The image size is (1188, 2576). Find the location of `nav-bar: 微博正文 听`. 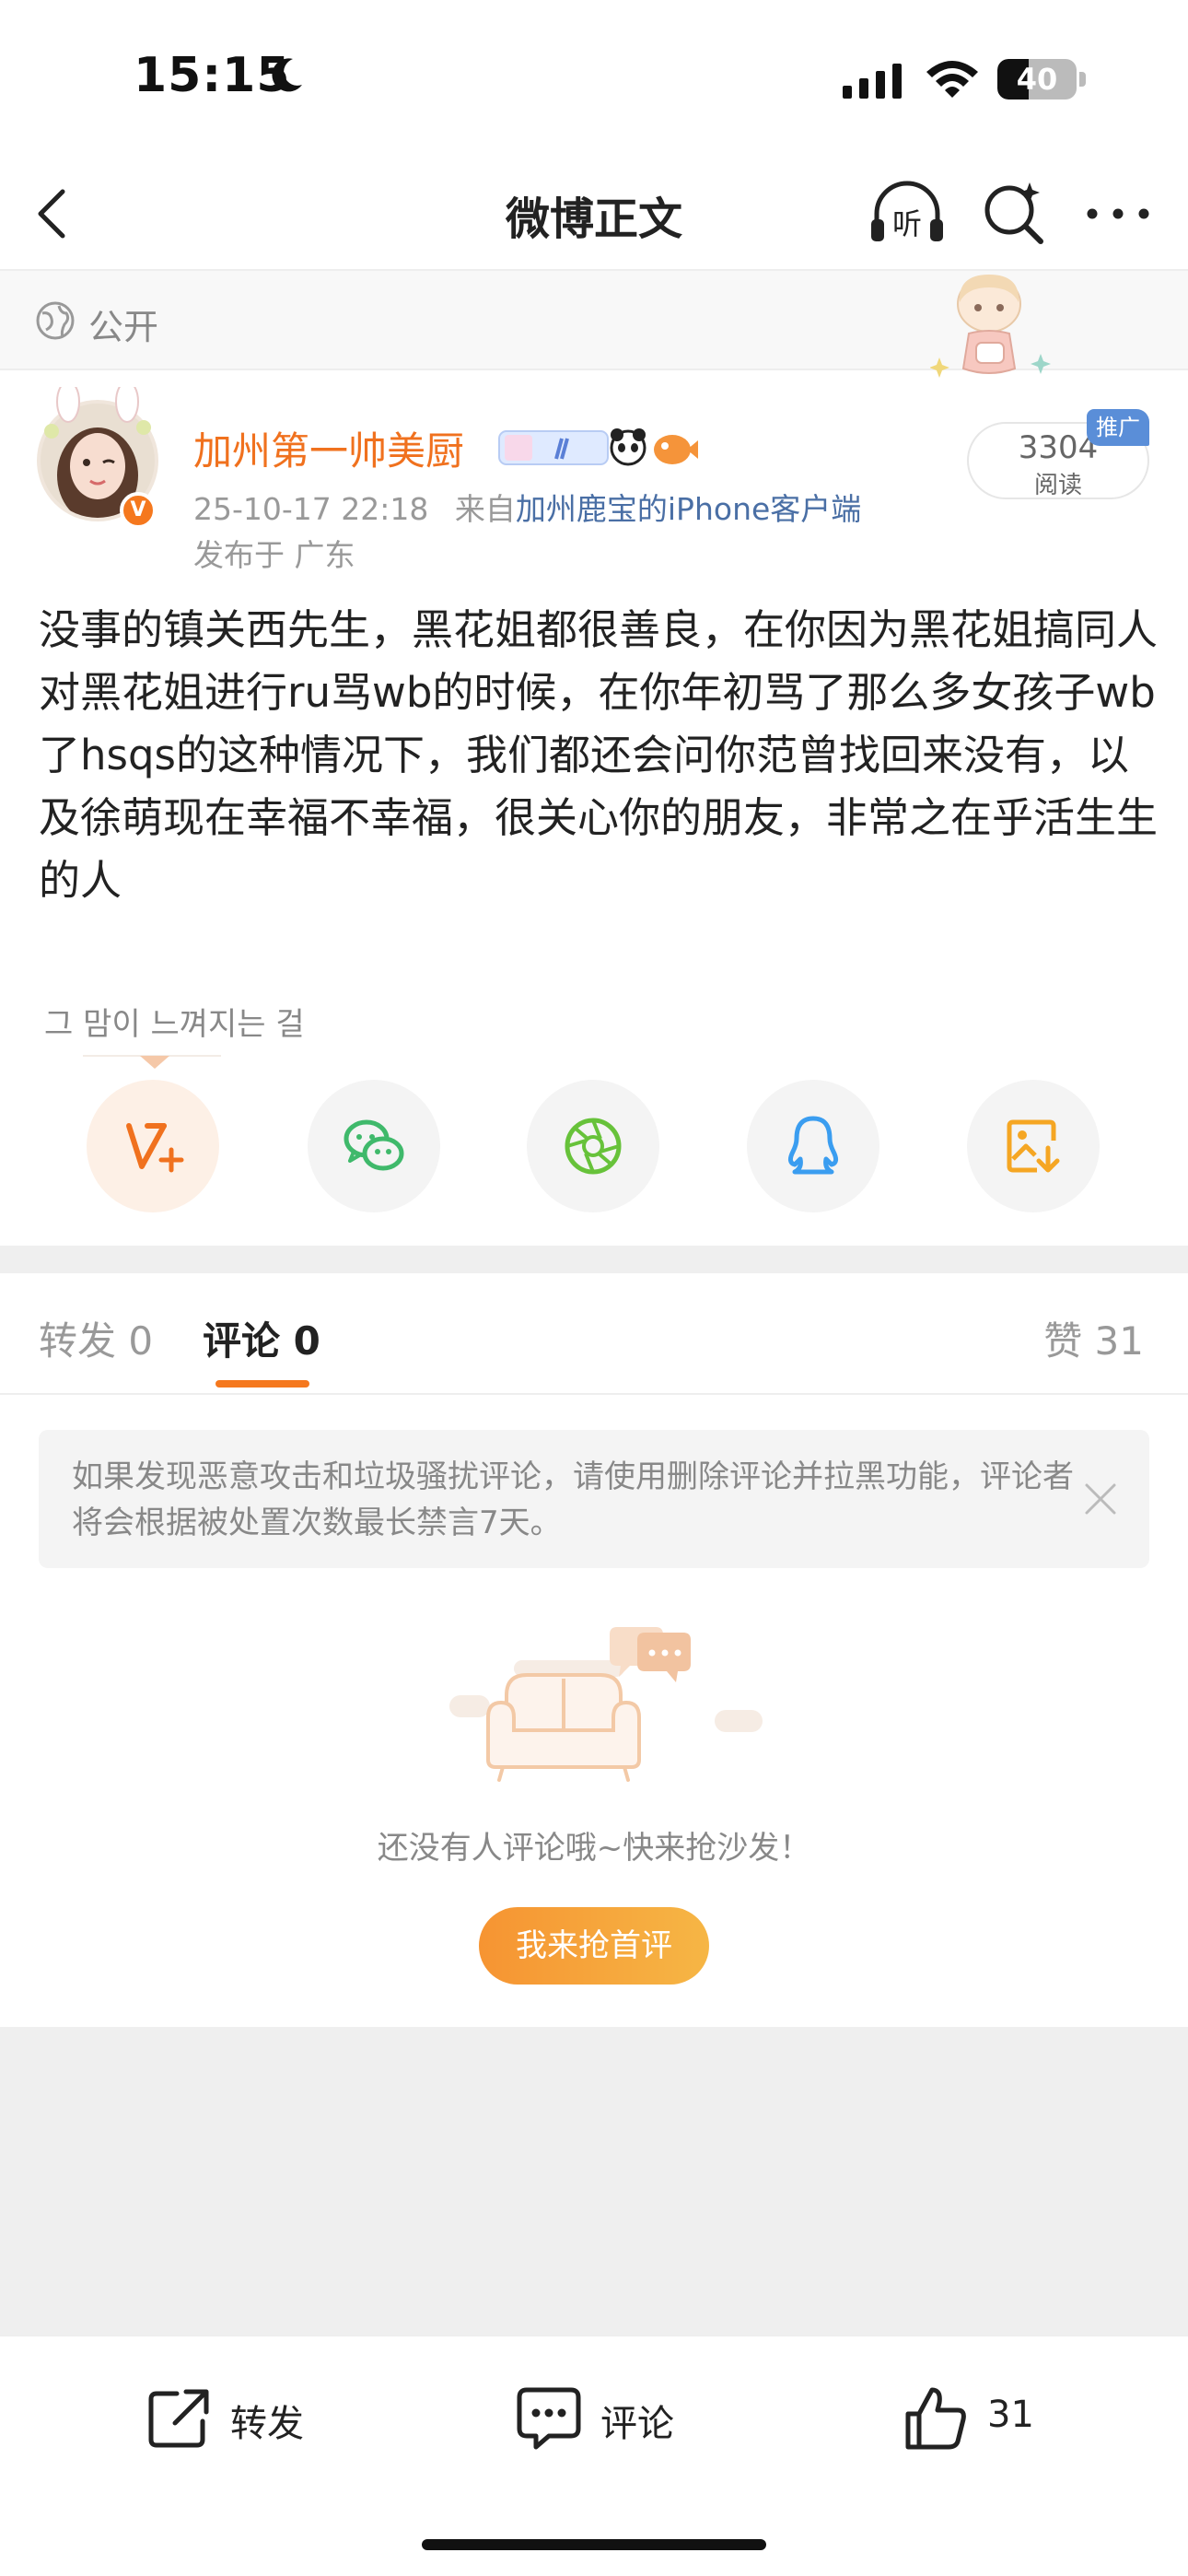

nav-bar: 微博正文 听 is located at coordinates (594, 214).